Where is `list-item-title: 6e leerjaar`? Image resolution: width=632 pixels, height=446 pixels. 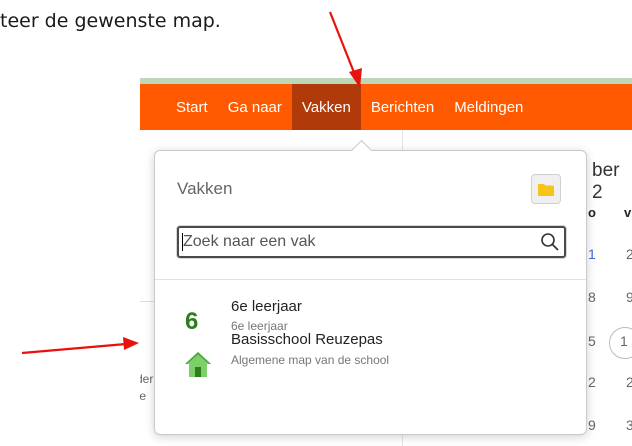 list-item-title: 6e leerjaar is located at coordinates (266, 306).